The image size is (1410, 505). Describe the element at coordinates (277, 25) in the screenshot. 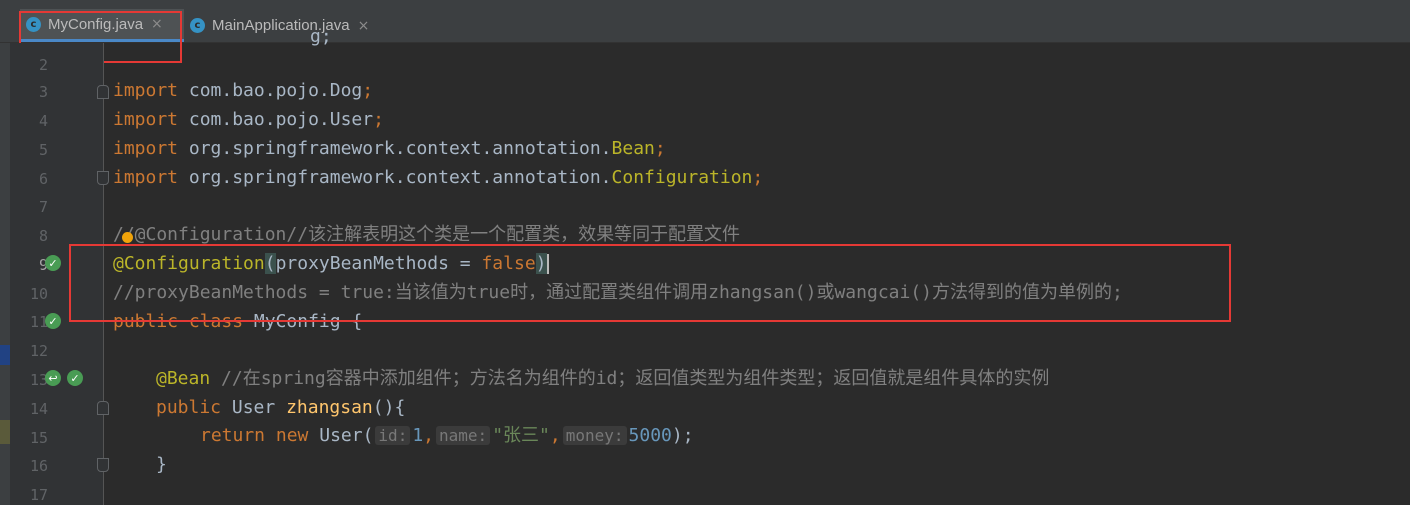

I see `tab-mainapplication: c MainApplication.java ×` at that location.